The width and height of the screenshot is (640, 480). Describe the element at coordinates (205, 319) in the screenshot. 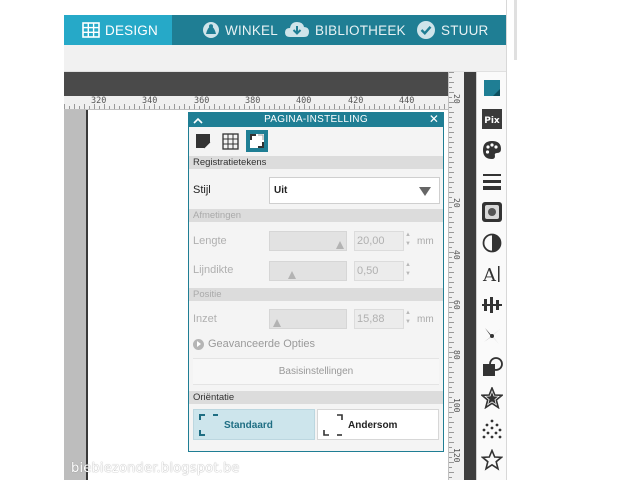

I see `inset-label: Inzet` at that location.